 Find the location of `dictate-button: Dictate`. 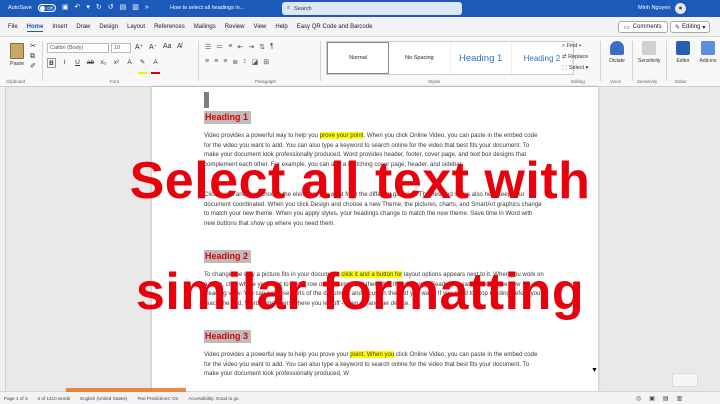

dictate-button: Dictate is located at coordinates (617, 52).